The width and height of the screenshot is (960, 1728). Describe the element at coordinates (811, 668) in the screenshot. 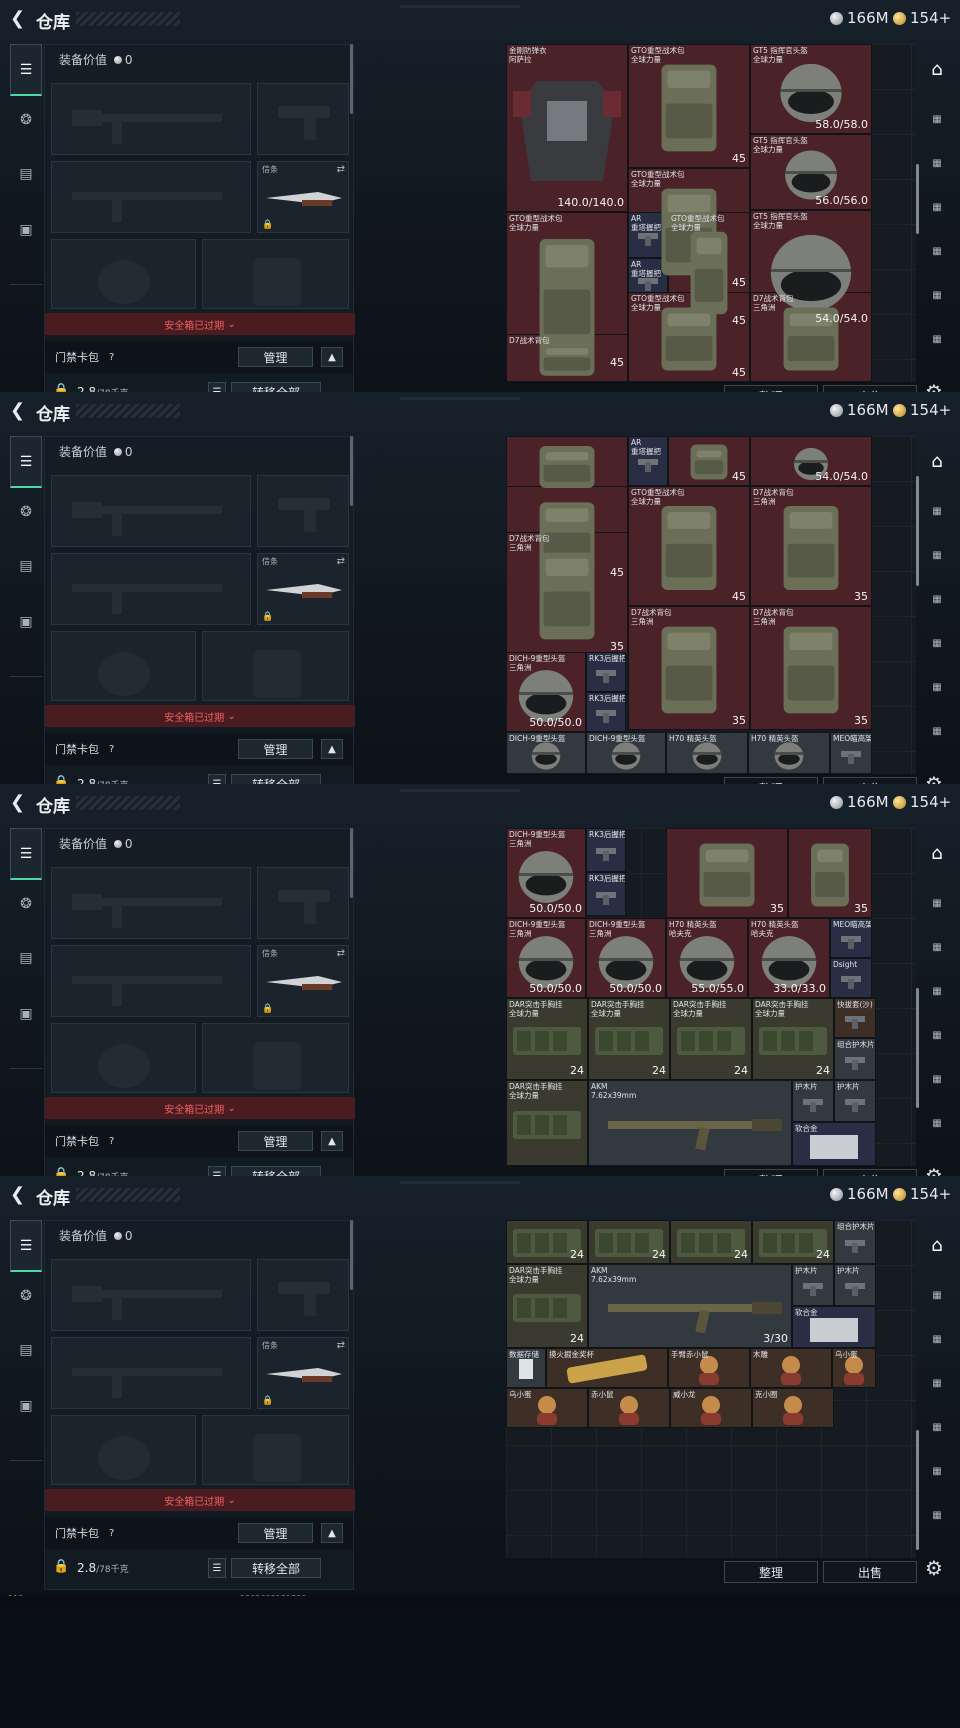

I see `item-cell: D7战术背包 三角洲 35` at that location.